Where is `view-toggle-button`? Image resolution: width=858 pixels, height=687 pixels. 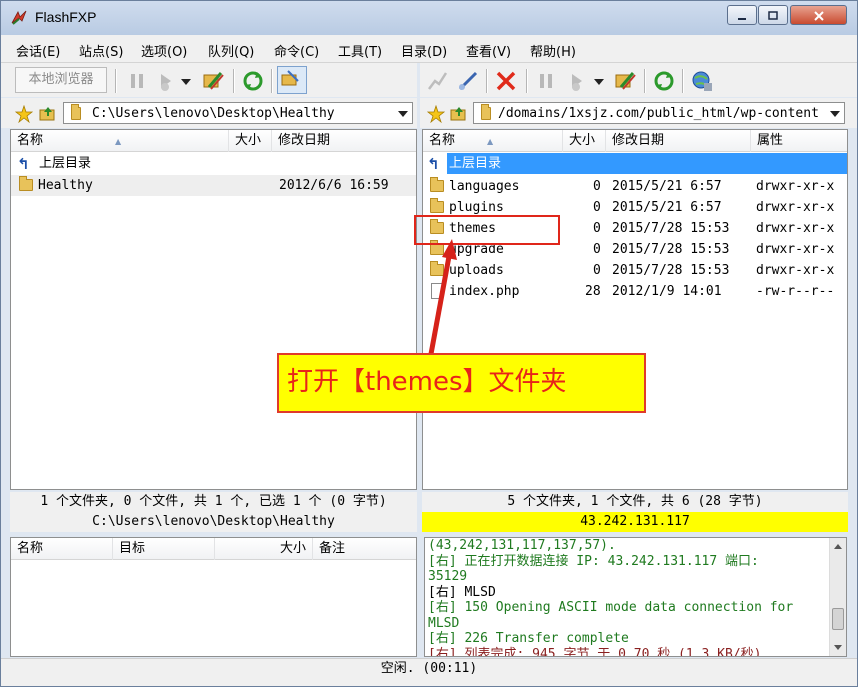 view-toggle-button is located at coordinates (292, 80).